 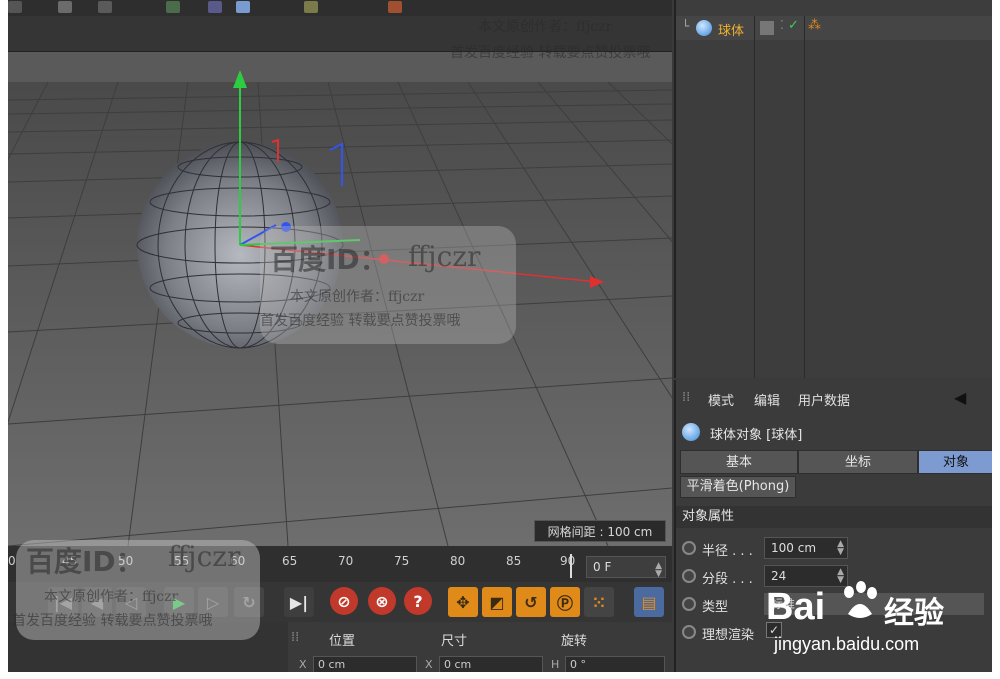 What do you see at coordinates (960, 397) in the screenshot?
I see `back-arrow-icon: ◀` at bounding box center [960, 397].